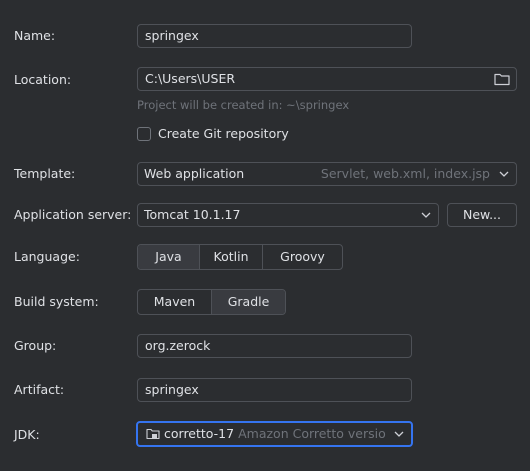 This screenshot has width=530, height=471. Describe the element at coordinates (312, 433) in the screenshot. I see `jdk-detail: Amazon Corretto versio` at that location.